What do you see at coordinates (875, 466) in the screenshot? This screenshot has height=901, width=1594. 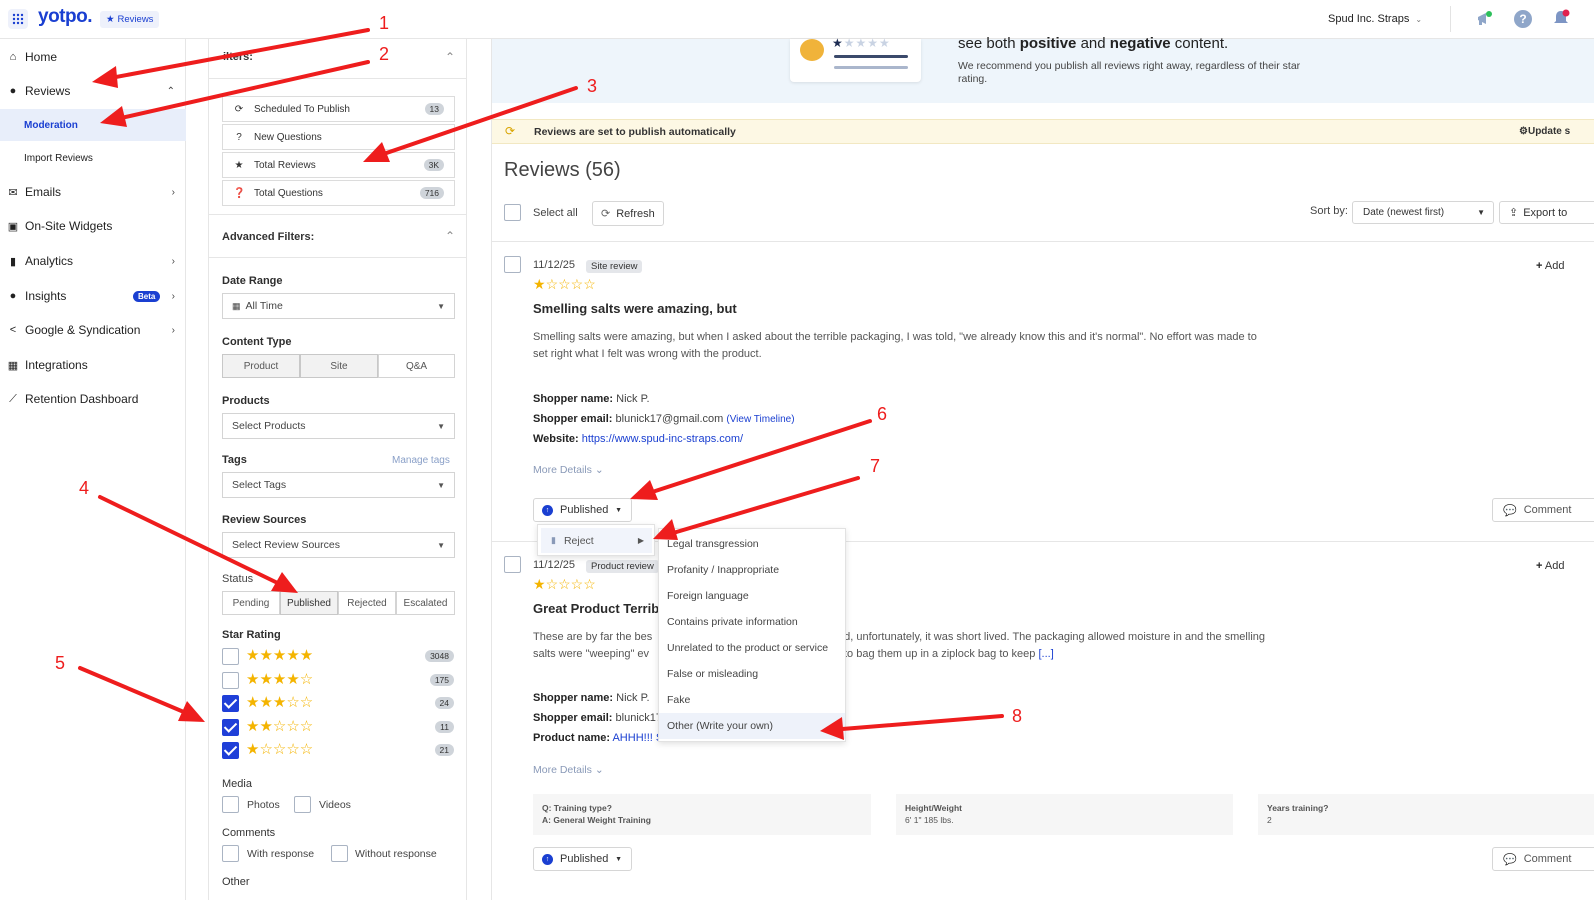 I see `annotation-number: 7` at bounding box center [875, 466].